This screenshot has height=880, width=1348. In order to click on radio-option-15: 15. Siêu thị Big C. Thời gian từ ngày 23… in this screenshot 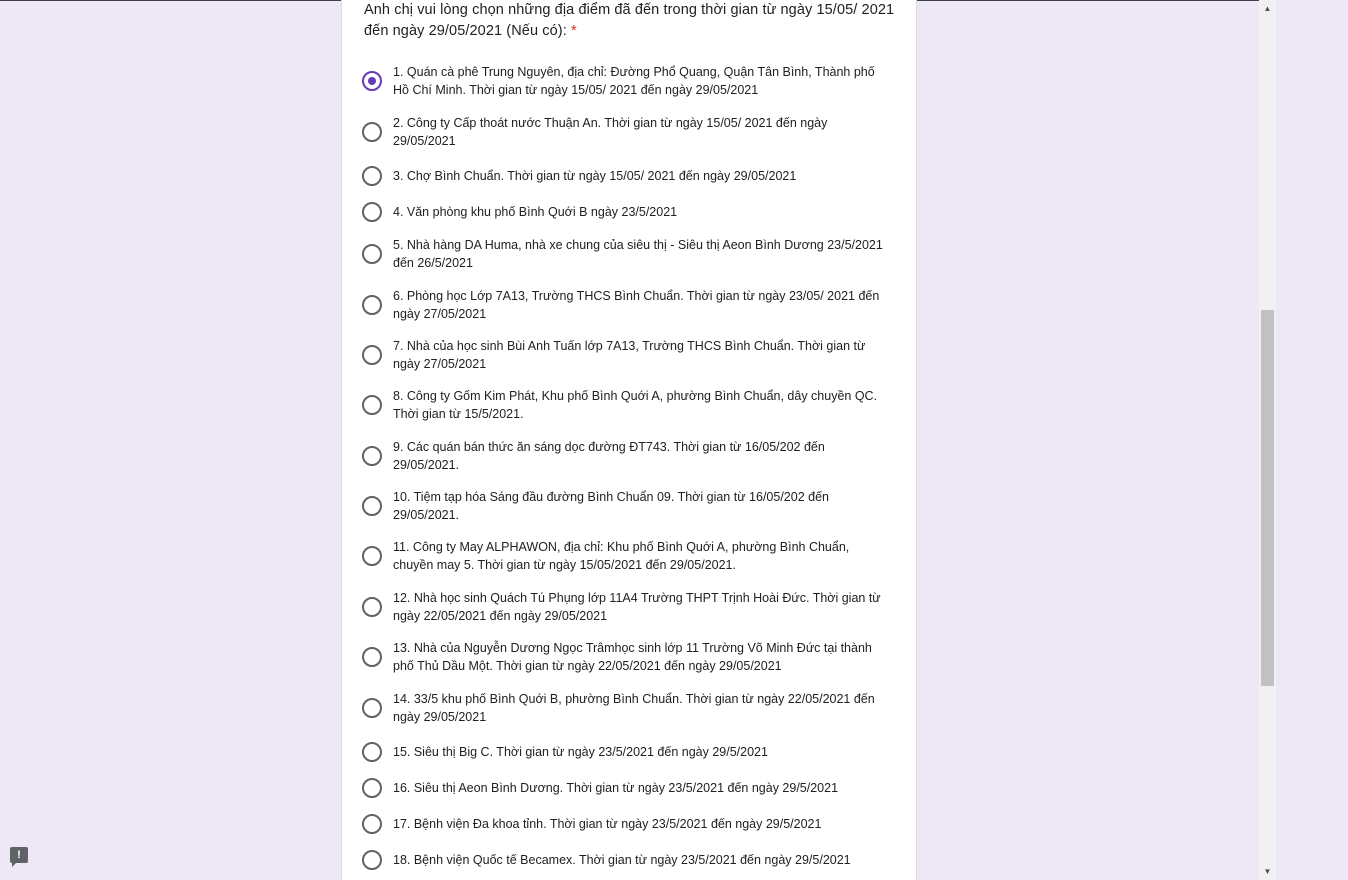, I will do `click(627, 752)`.